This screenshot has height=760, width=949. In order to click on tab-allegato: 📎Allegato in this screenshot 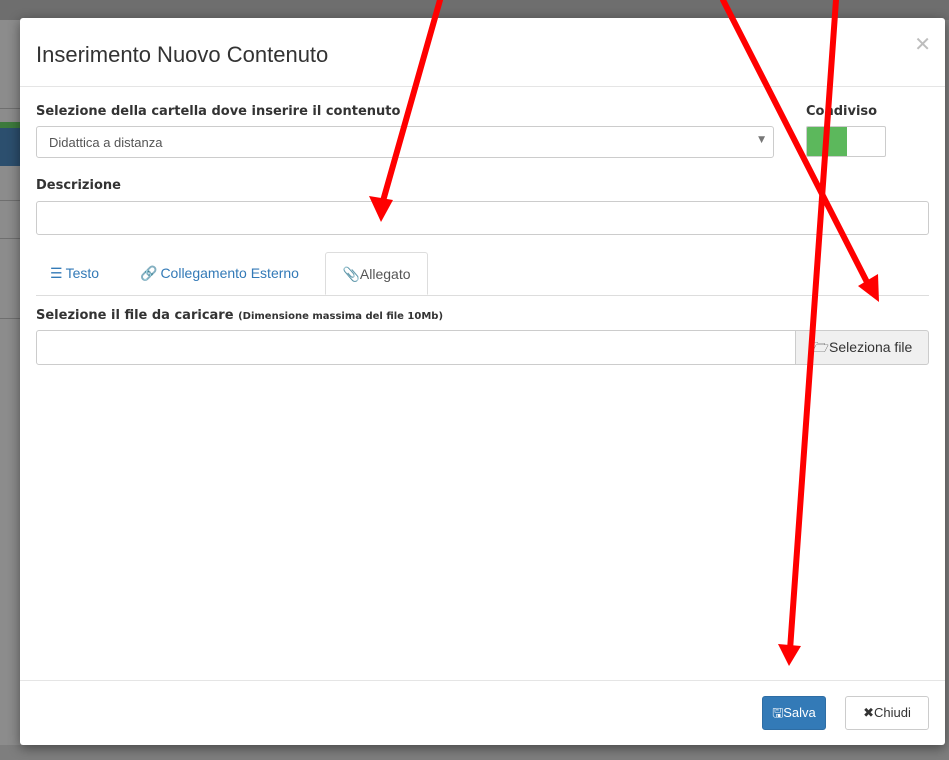, I will do `click(376, 273)`.